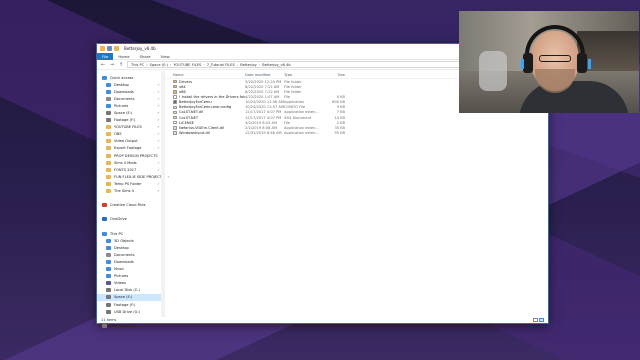 The width and height of the screenshot is (640, 360). Describe the element at coordinates (109, 48) in the screenshot. I see `properties-icon` at that location.